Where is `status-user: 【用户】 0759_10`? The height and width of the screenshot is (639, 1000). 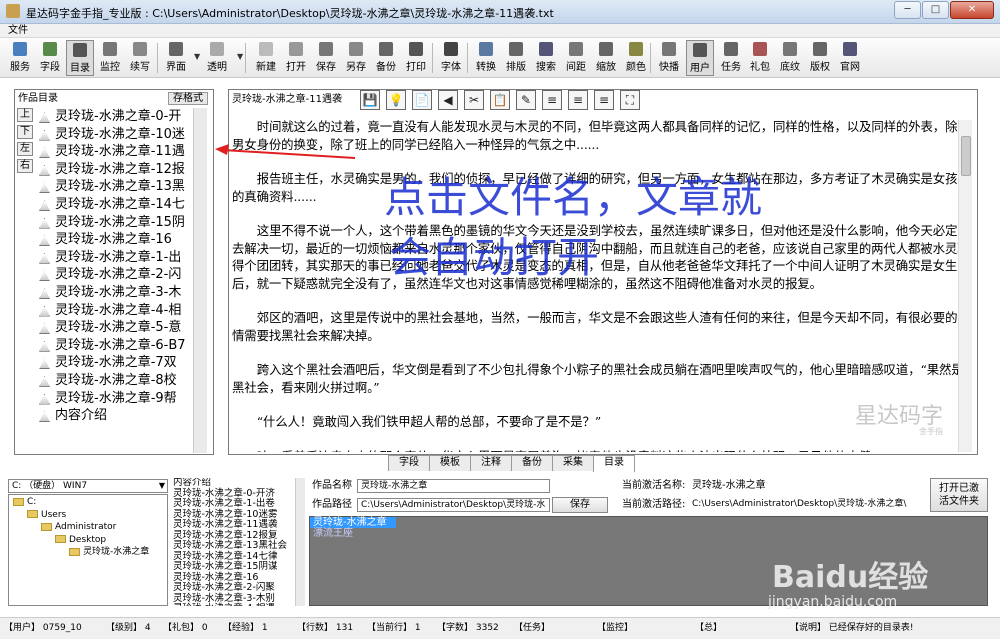 status-user: 【用户】 0759_10 is located at coordinates (43, 628).